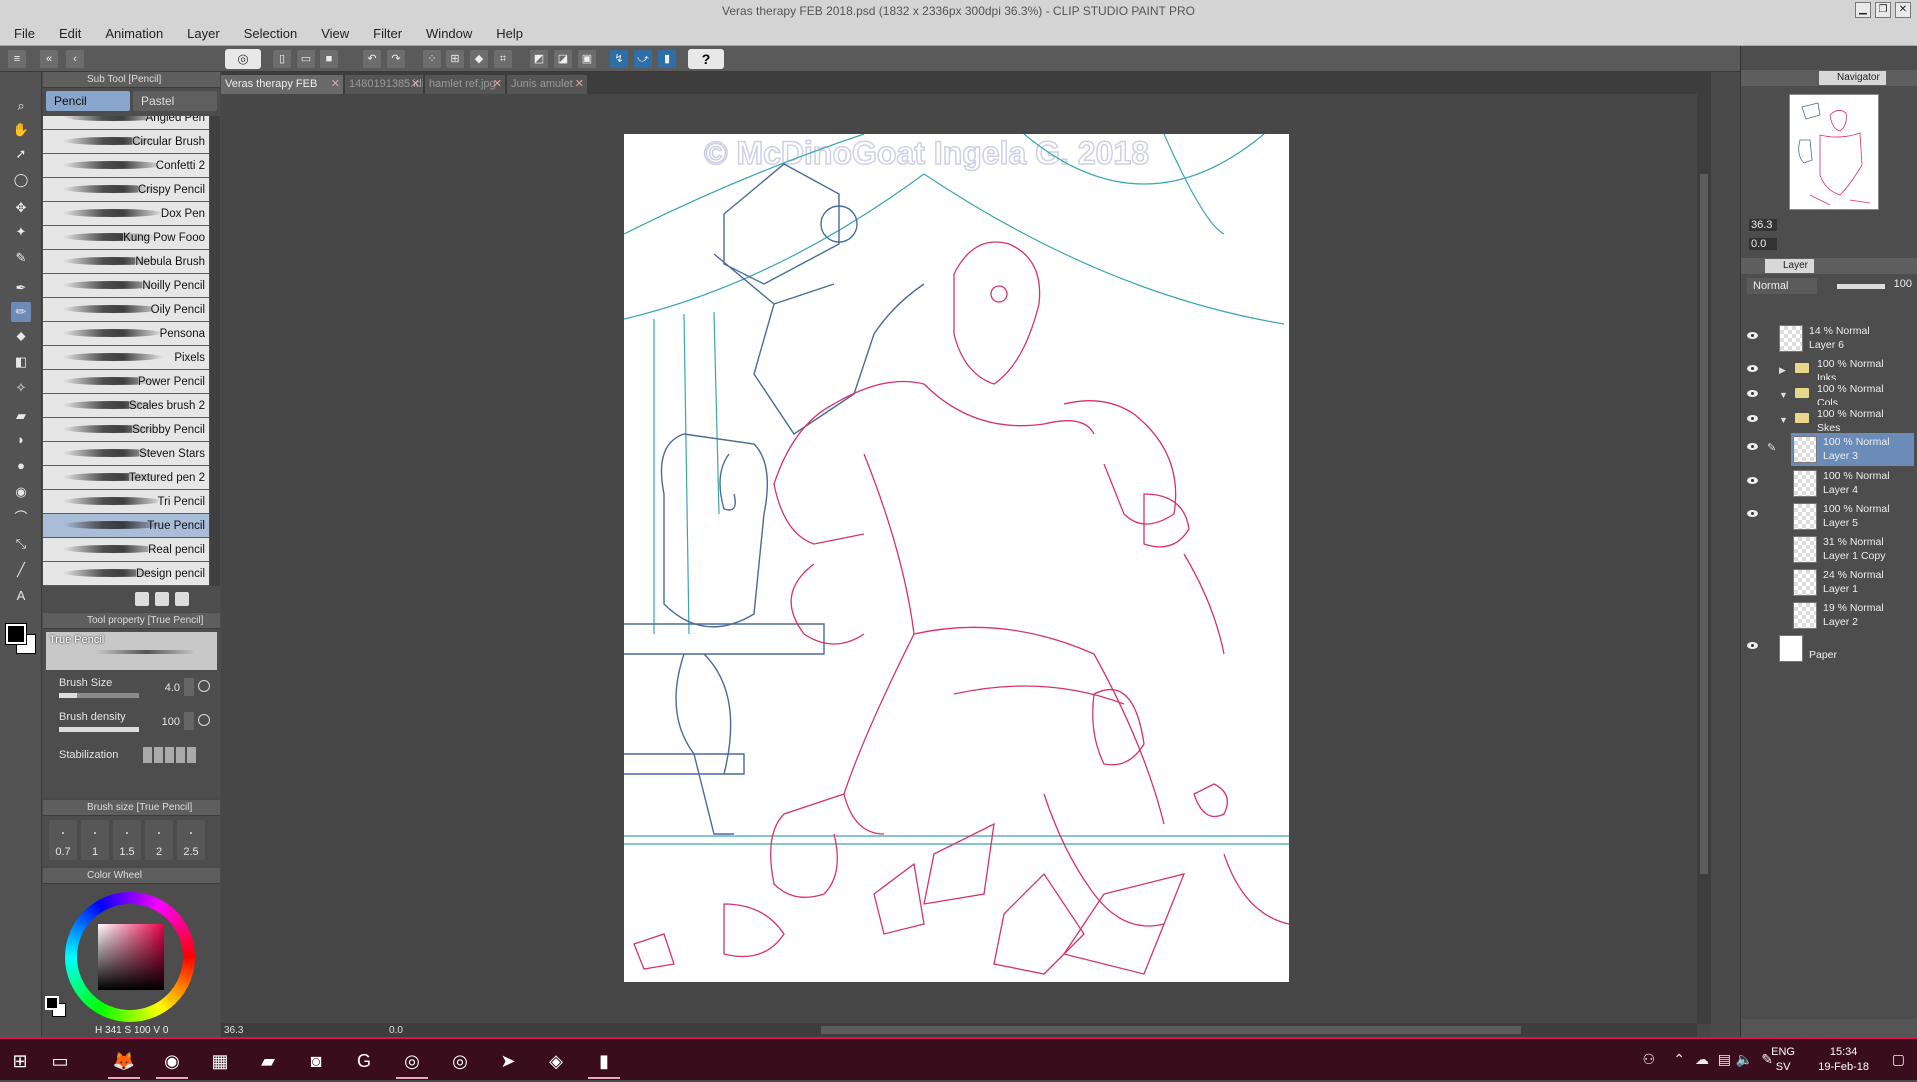 The height and width of the screenshot is (1082, 1917). Describe the element at coordinates (509, 33) in the screenshot. I see `menu-help: Help` at that location.